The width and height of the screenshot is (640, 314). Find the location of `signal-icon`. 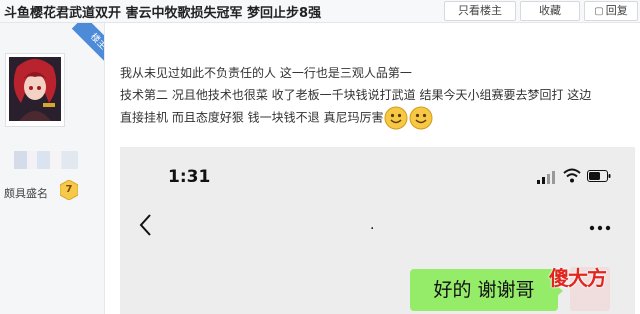

signal-icon is located at coordinates (546, 177).